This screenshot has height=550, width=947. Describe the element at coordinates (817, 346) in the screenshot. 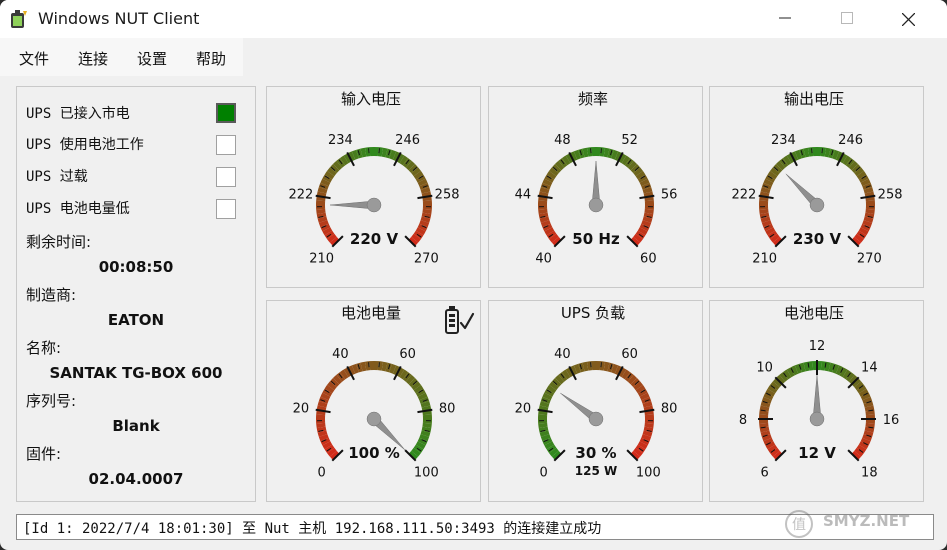

I see `gauge-tick-label: 12` at that location.